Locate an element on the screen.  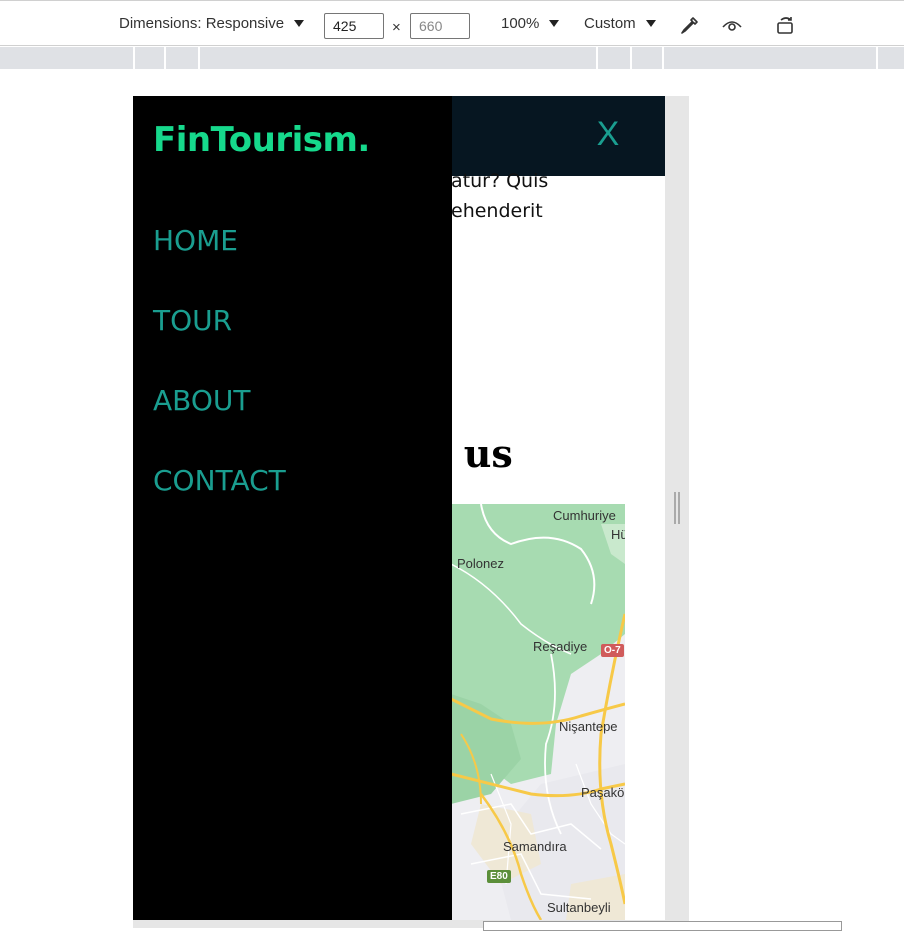
map-label: Sultanbeyli is located at coordinates (579, 907).